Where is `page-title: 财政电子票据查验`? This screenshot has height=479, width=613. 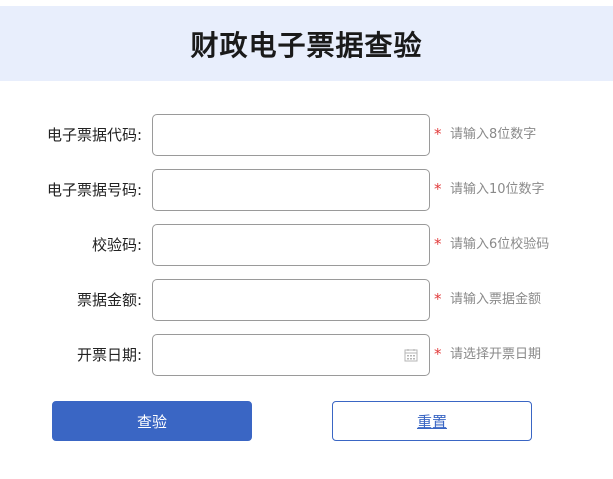
page-title: 财政电子票据查验 is located at coordinates (306, 45).